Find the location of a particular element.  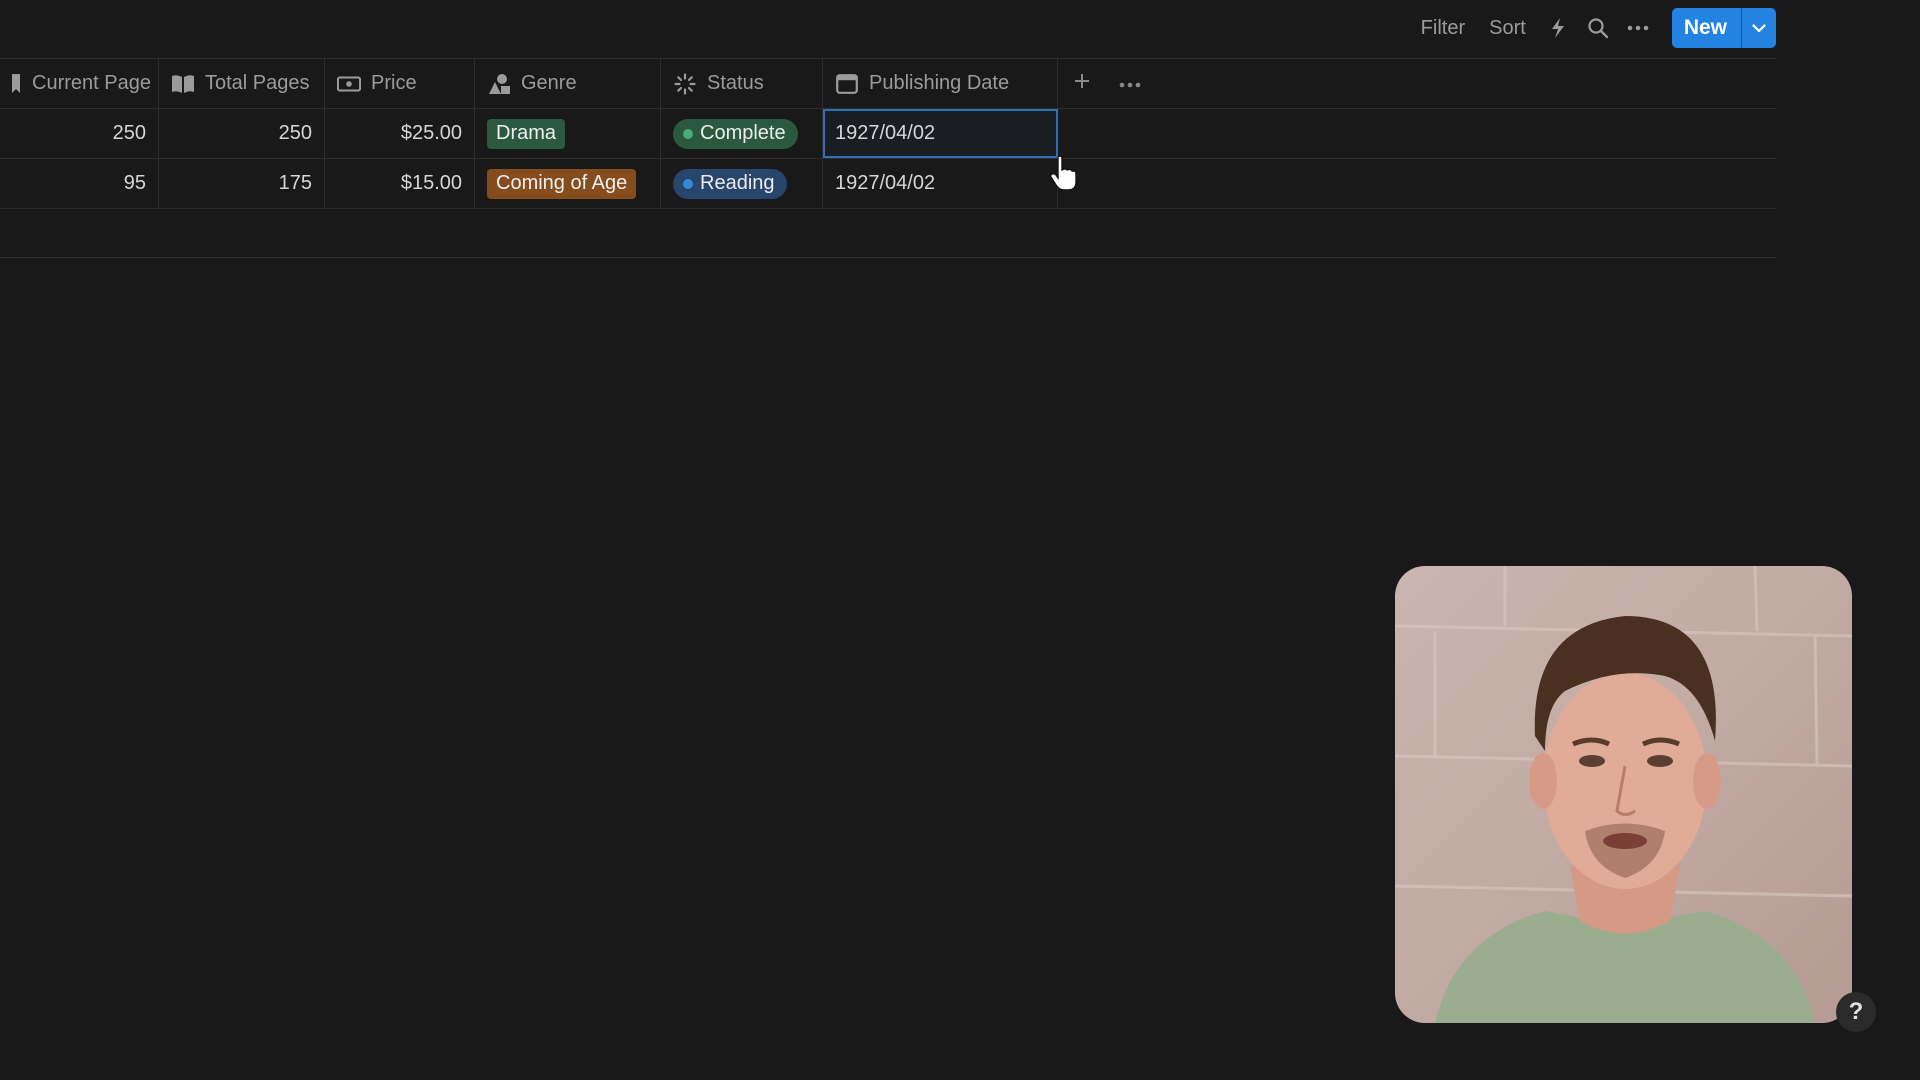

hand-cursor-icon is located at coordinates (1063, 176).